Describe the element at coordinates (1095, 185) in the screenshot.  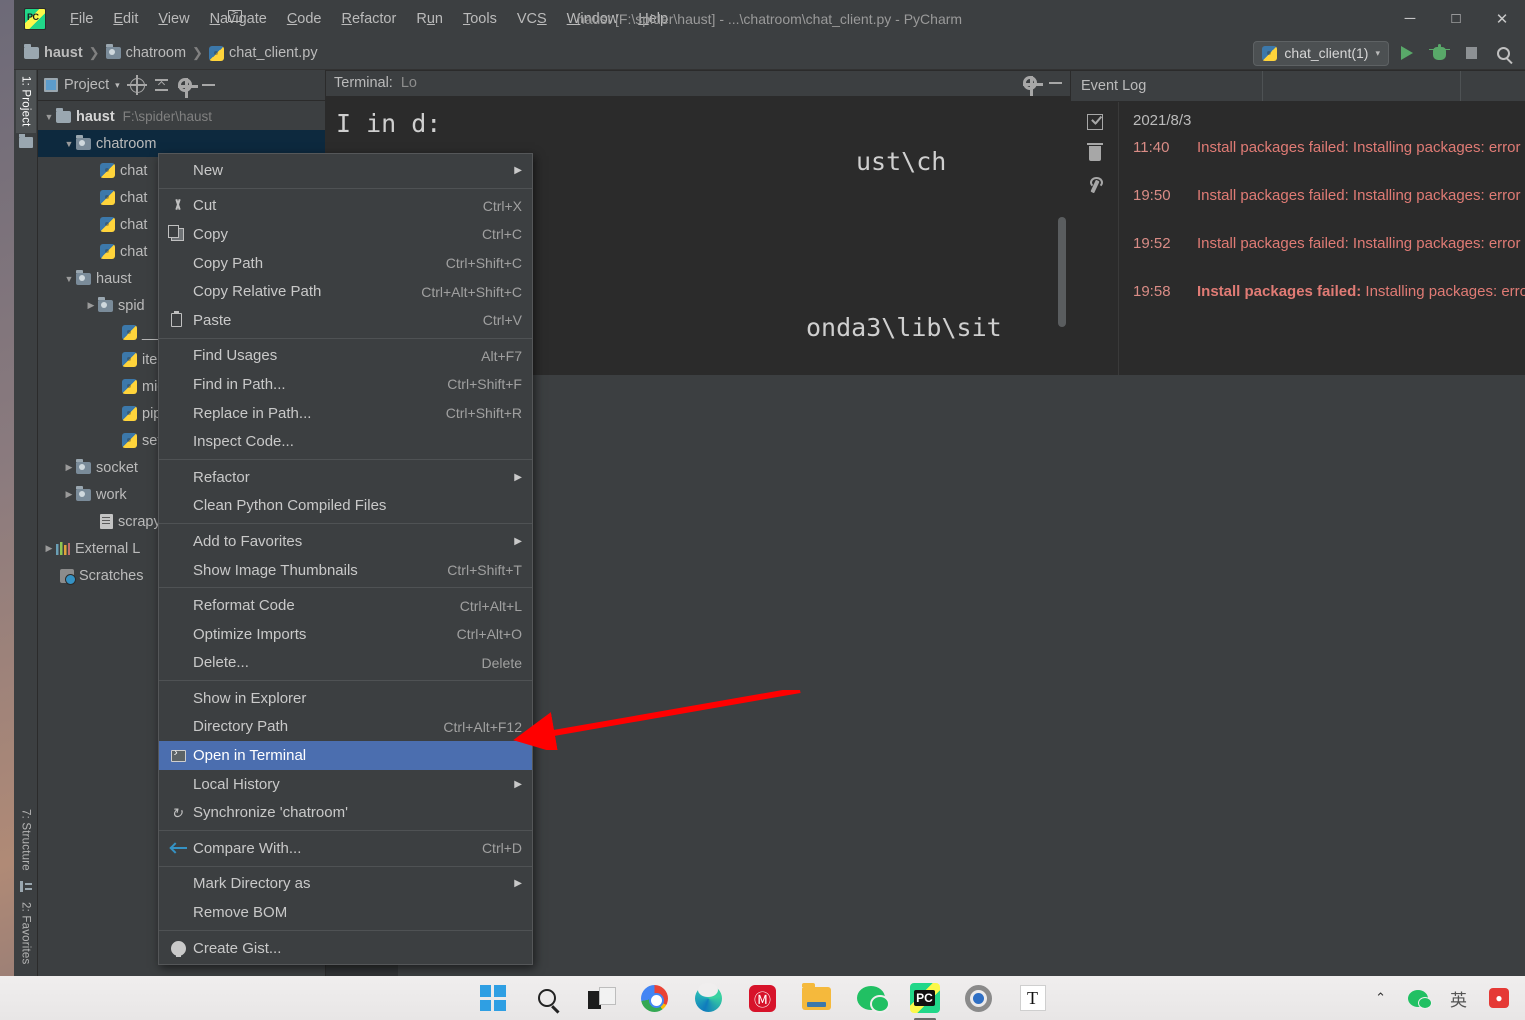
I see `wrench-icon` at that location.